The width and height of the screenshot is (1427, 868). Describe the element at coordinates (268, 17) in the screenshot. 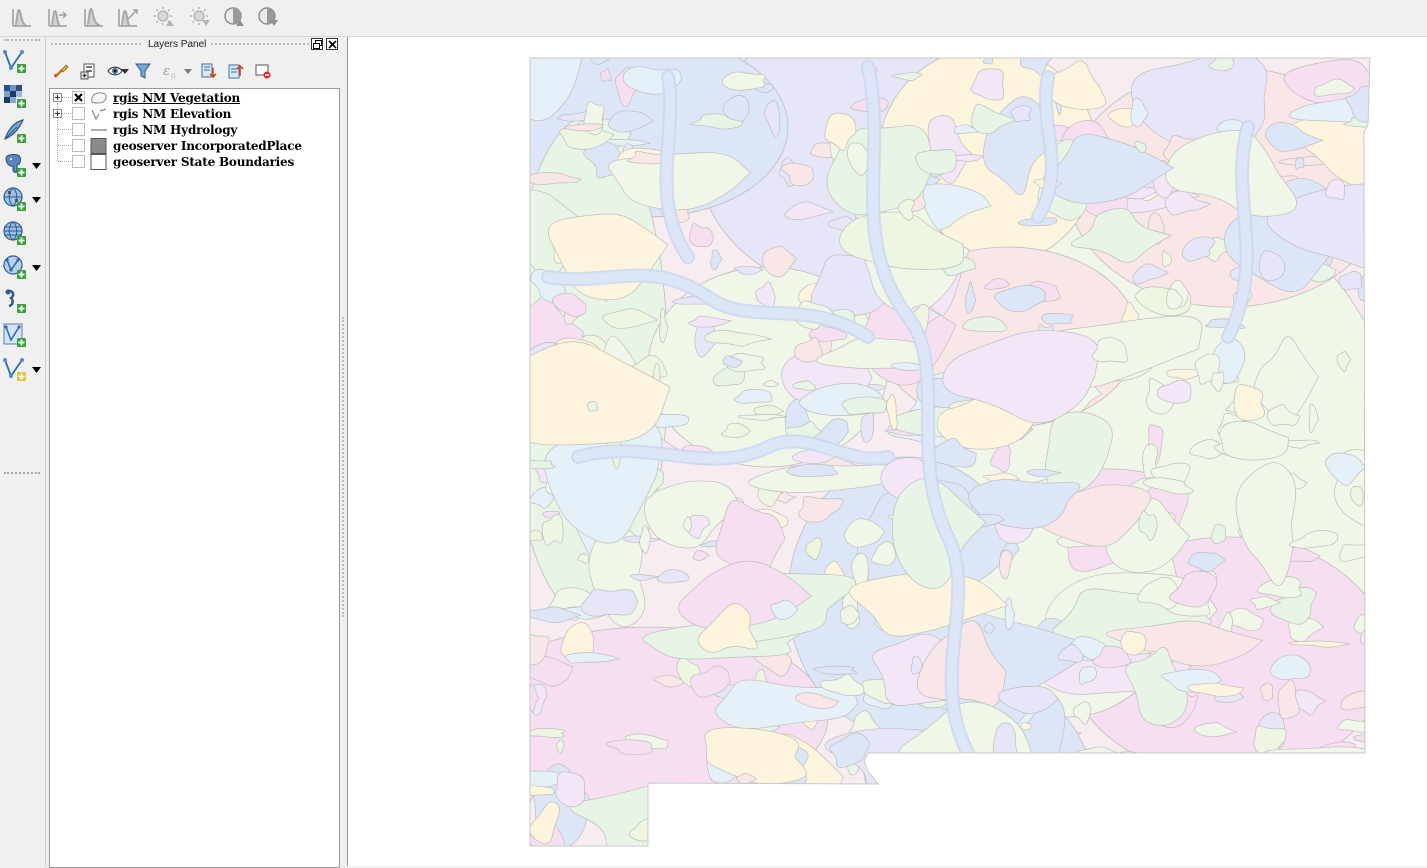

I see `contrast-decrease-icon` at that location.